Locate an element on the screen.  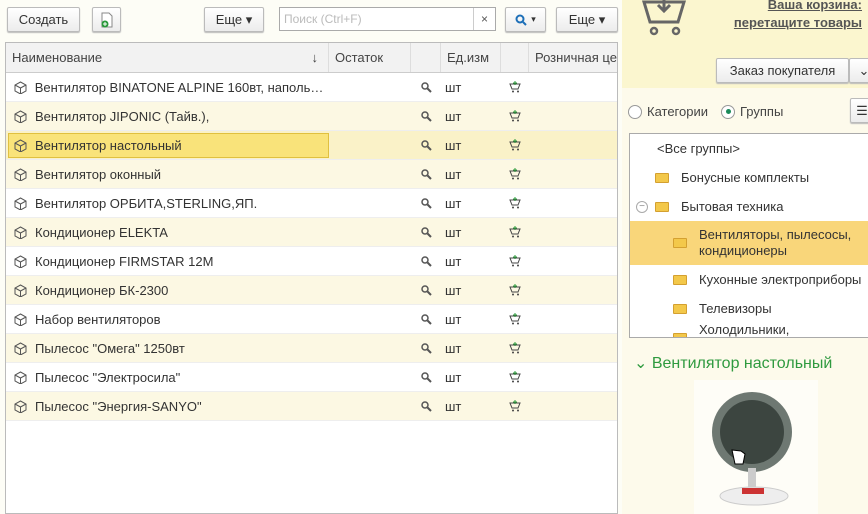
table-row: Вентилятор оконный шт is located at coordinates (311, 174).